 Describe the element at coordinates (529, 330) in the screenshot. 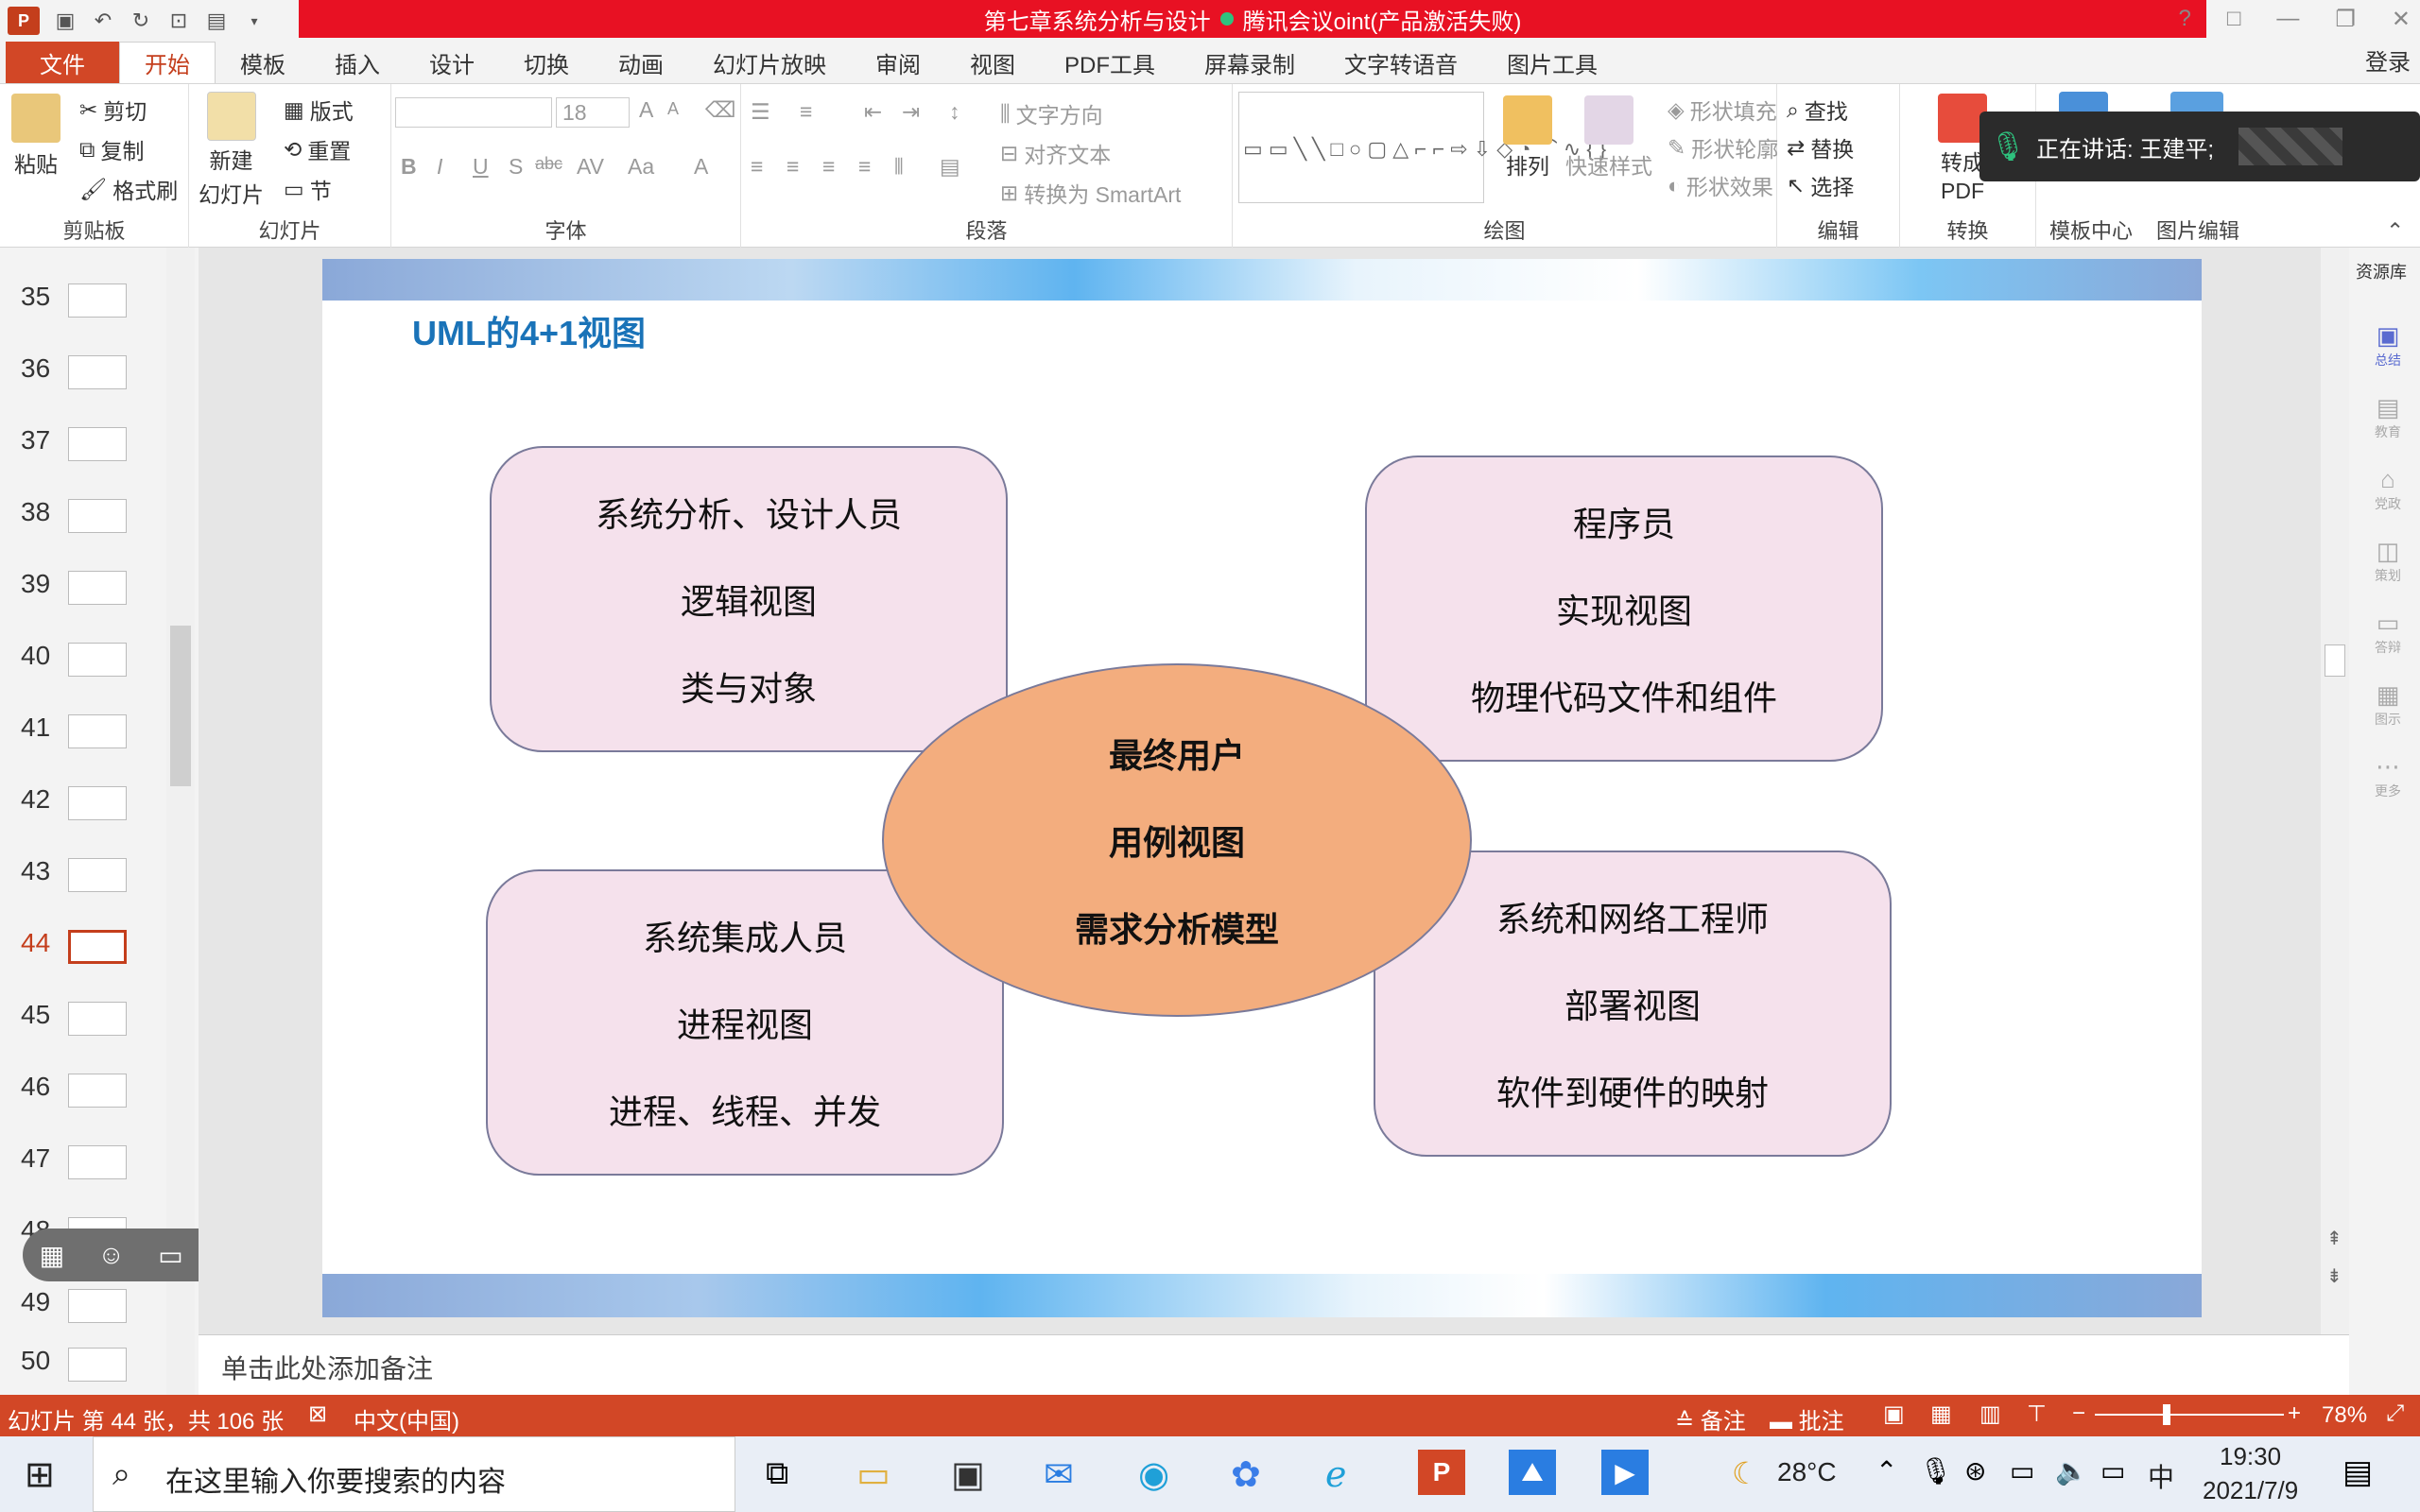

I see `slide-title: UML的4+1视图` at that location.